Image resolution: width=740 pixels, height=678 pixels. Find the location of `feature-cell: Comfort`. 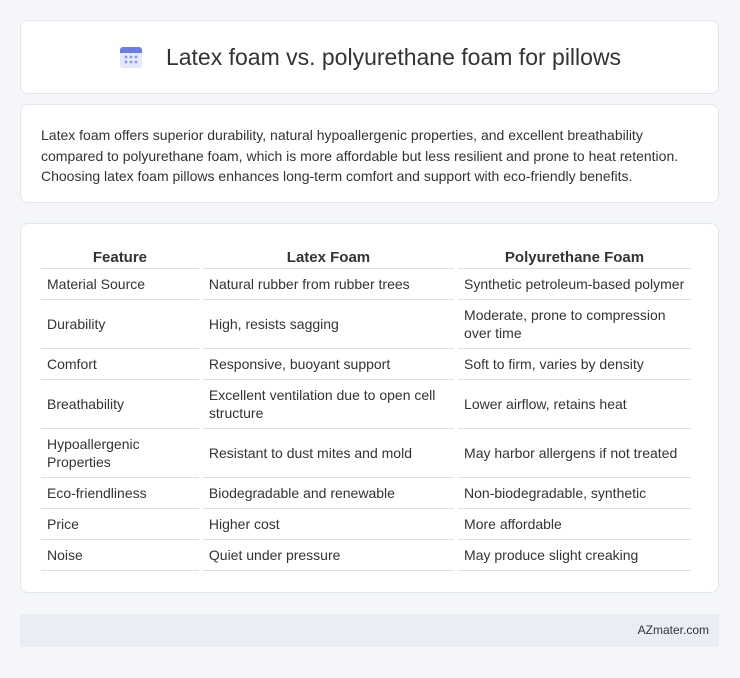

feature-cell: Comfort is located at coordinates (120, 364).